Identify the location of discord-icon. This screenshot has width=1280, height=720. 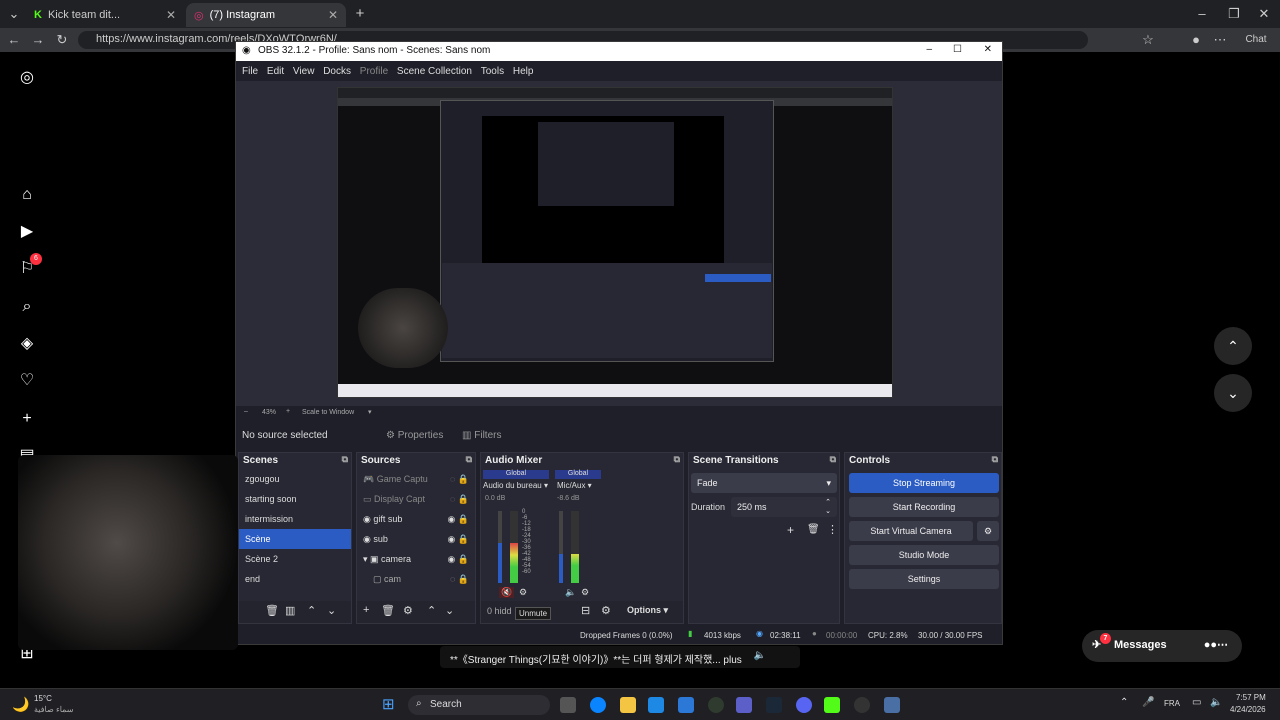
(804, 705).